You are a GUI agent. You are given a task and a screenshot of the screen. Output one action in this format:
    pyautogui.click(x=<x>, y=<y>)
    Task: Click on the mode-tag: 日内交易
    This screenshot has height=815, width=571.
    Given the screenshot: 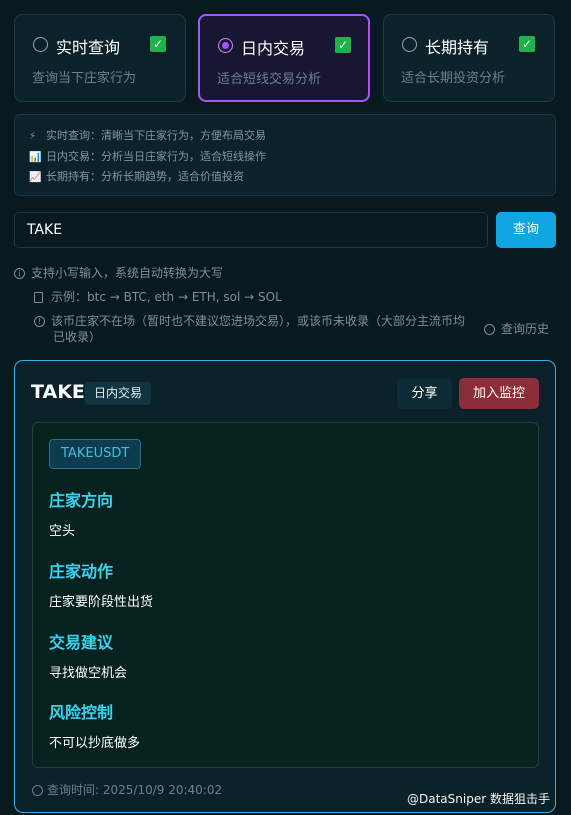 What is the action you would take?
    pyautogui.click(x=118, y=393)
    